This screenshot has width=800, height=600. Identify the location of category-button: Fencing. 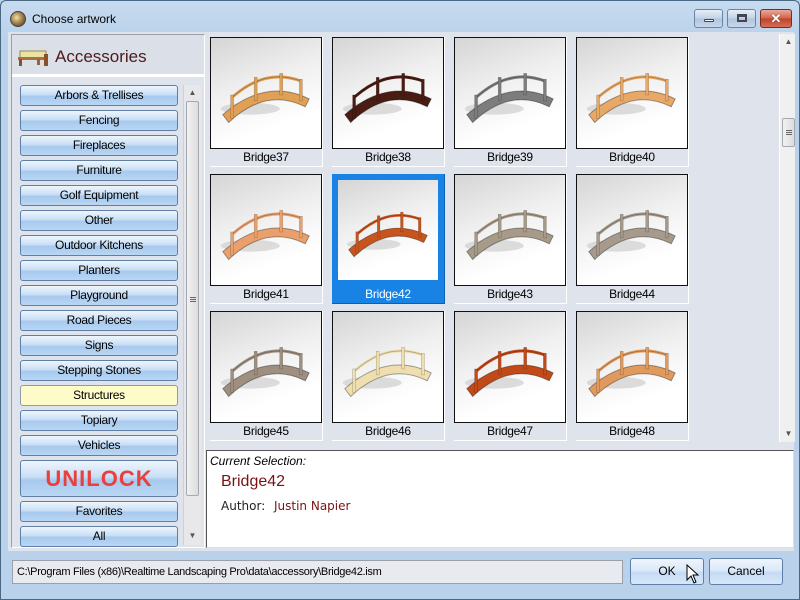
(99, 120).